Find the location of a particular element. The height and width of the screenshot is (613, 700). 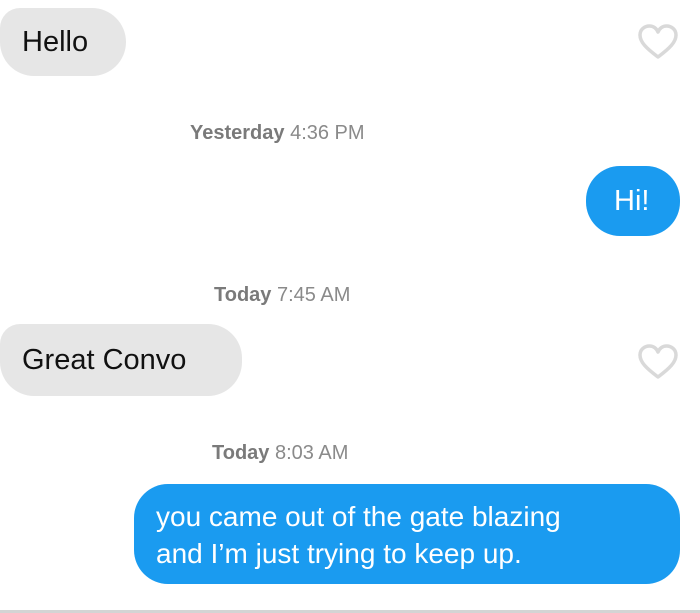

timestamp-day: Yesterday is located at coordinates (237, 133).